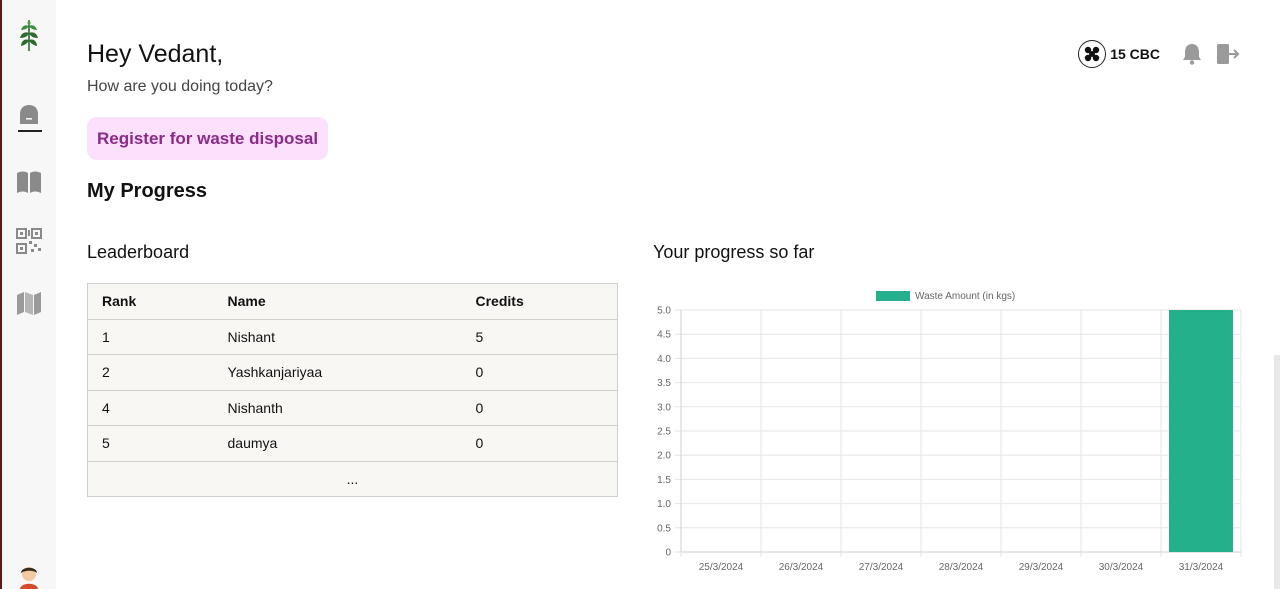 The height and width of the screenshot is (589, 1280). Describe the element at coordinates (664, 504) in the screenshot. I see `y-tick-label: 1.0` at that location.